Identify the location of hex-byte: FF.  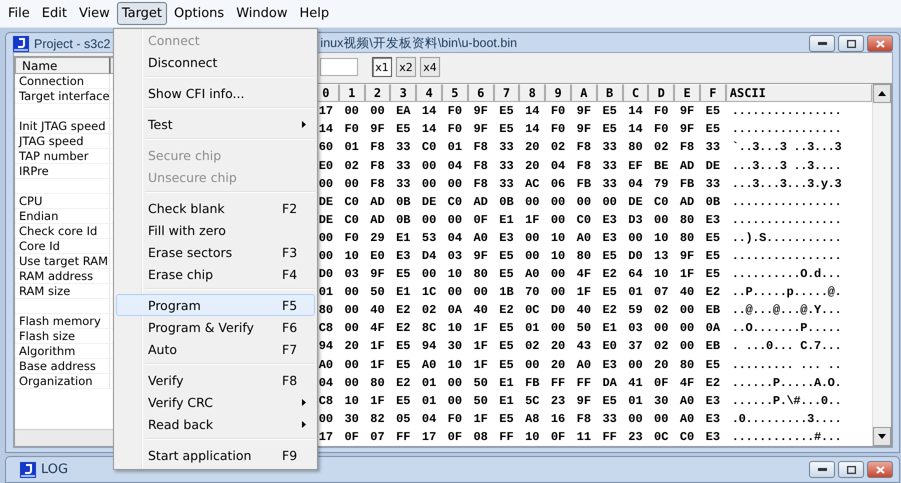
(609, 437).